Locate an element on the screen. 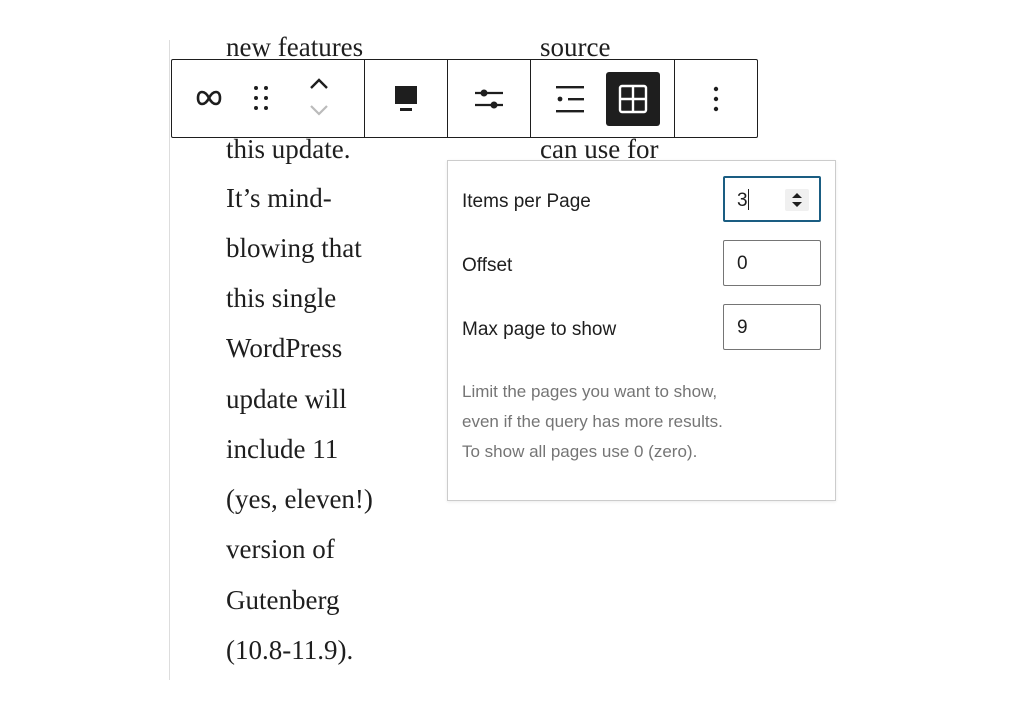  items-per-page-input: 3 is located at coordinates (772, 199).